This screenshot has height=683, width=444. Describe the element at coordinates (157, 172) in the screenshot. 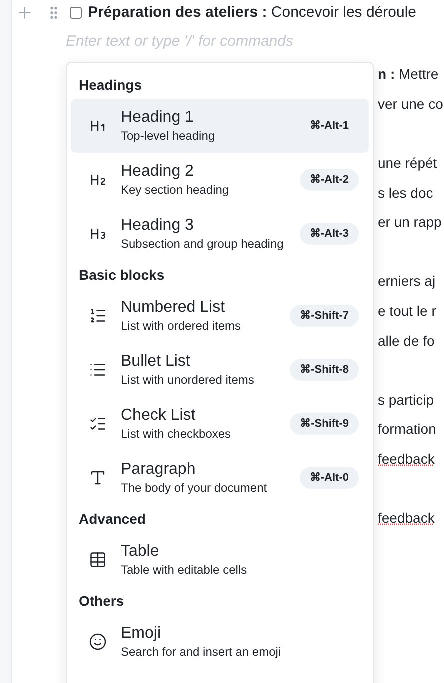

I see `item-title: Heading 2` at that location.